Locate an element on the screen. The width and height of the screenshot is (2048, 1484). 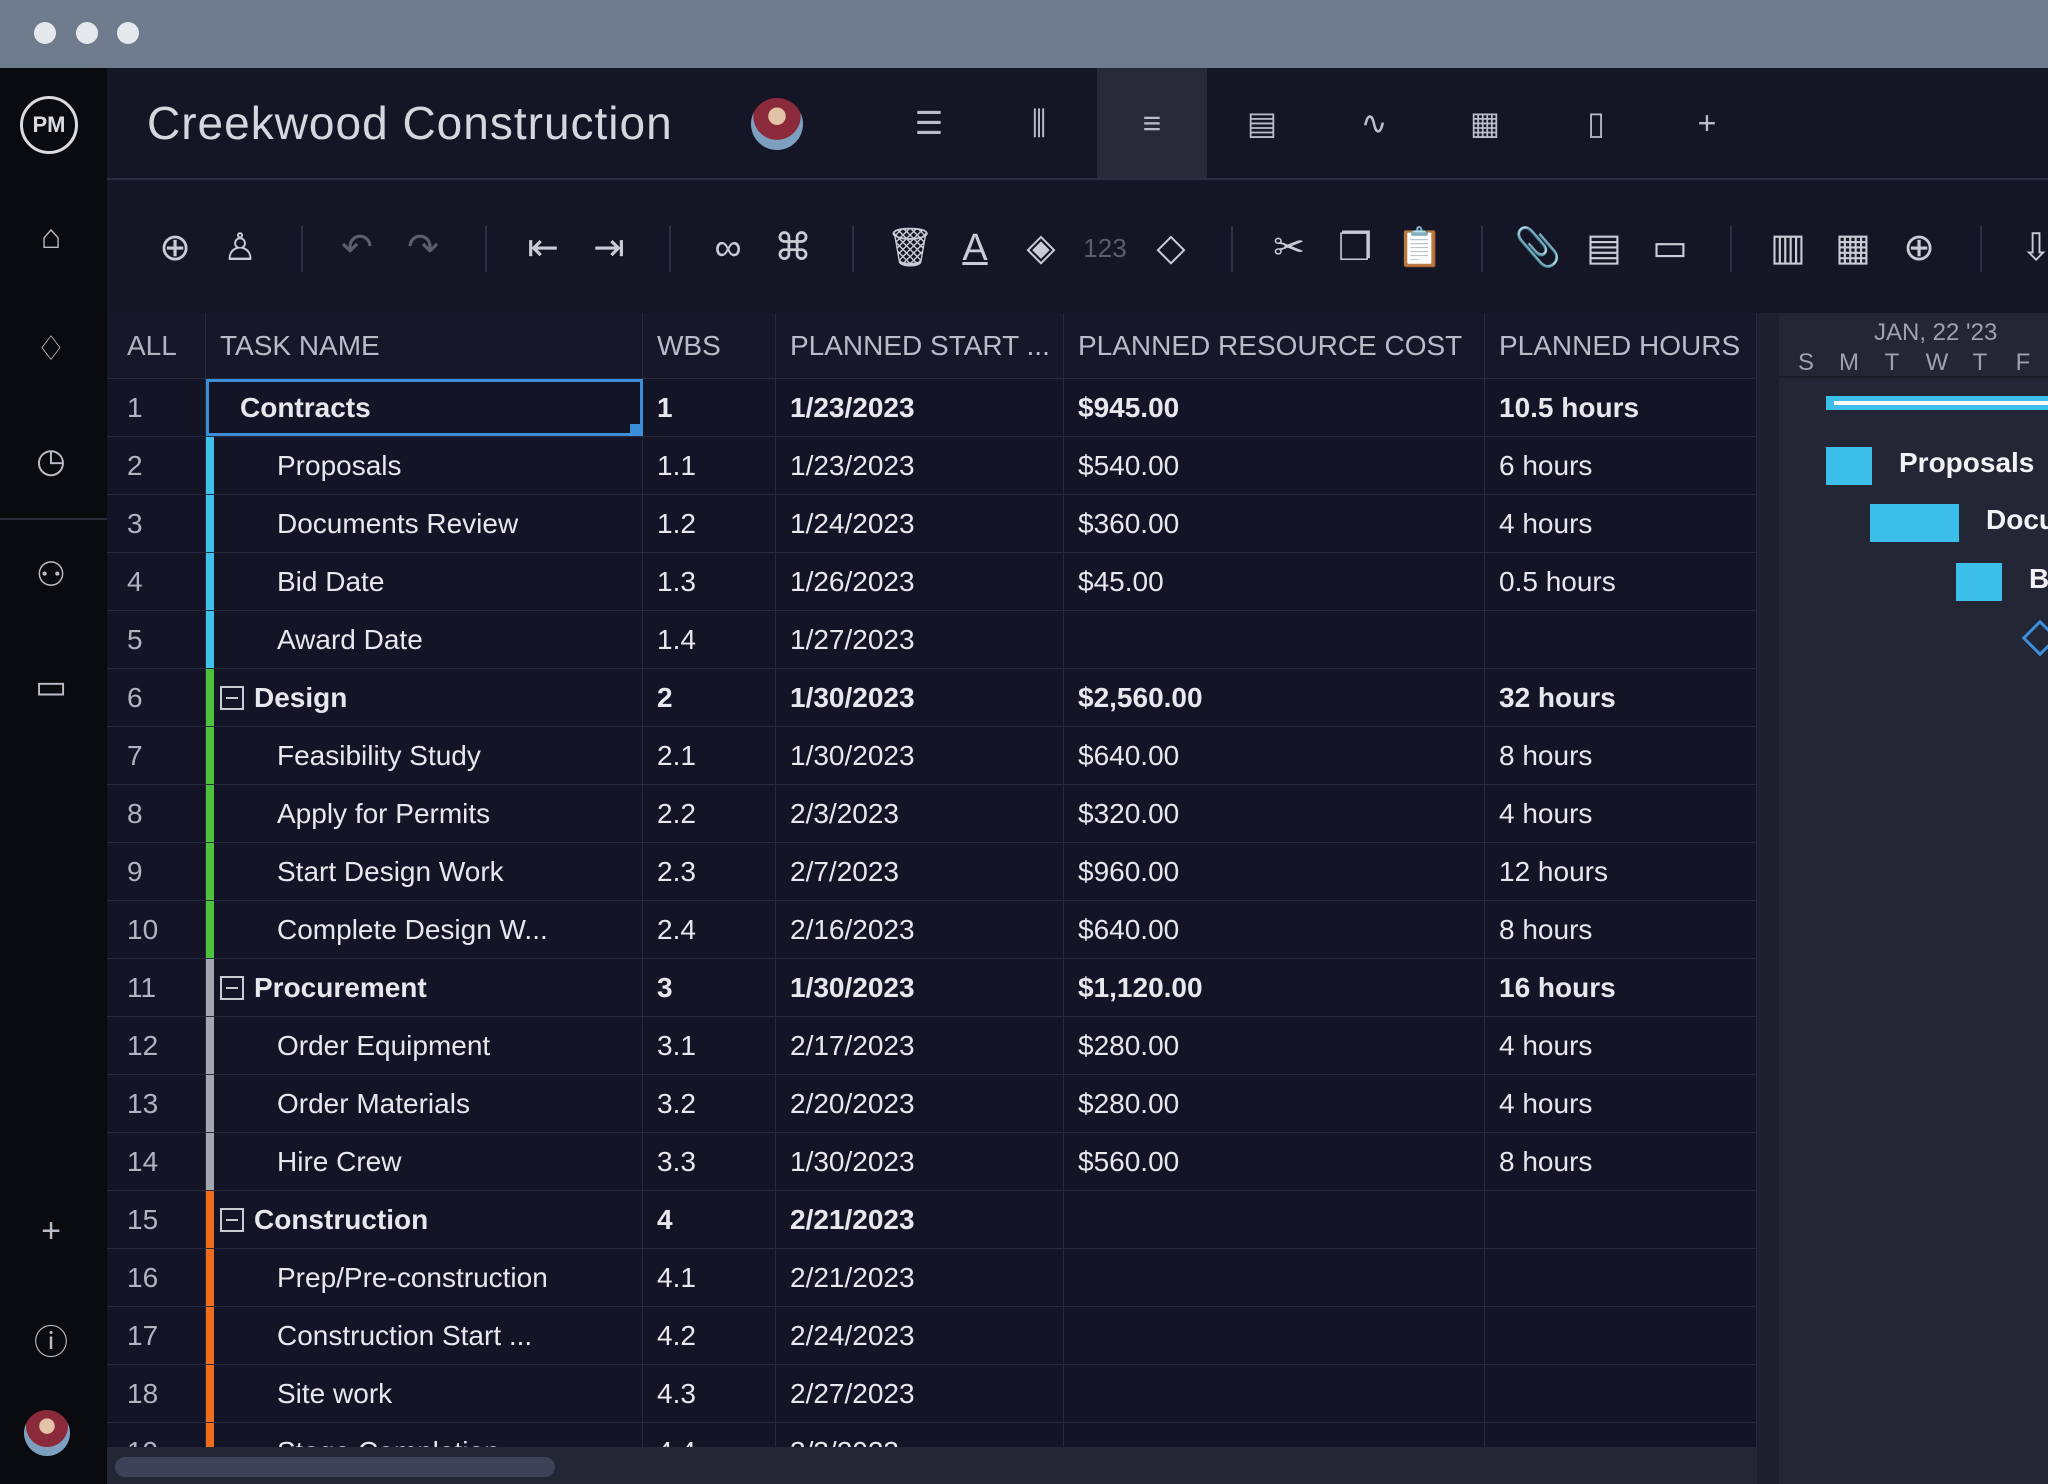
task-row: 19 Stage Completion 4.4 3/3/2023 is located at coordinates (932, 1434).